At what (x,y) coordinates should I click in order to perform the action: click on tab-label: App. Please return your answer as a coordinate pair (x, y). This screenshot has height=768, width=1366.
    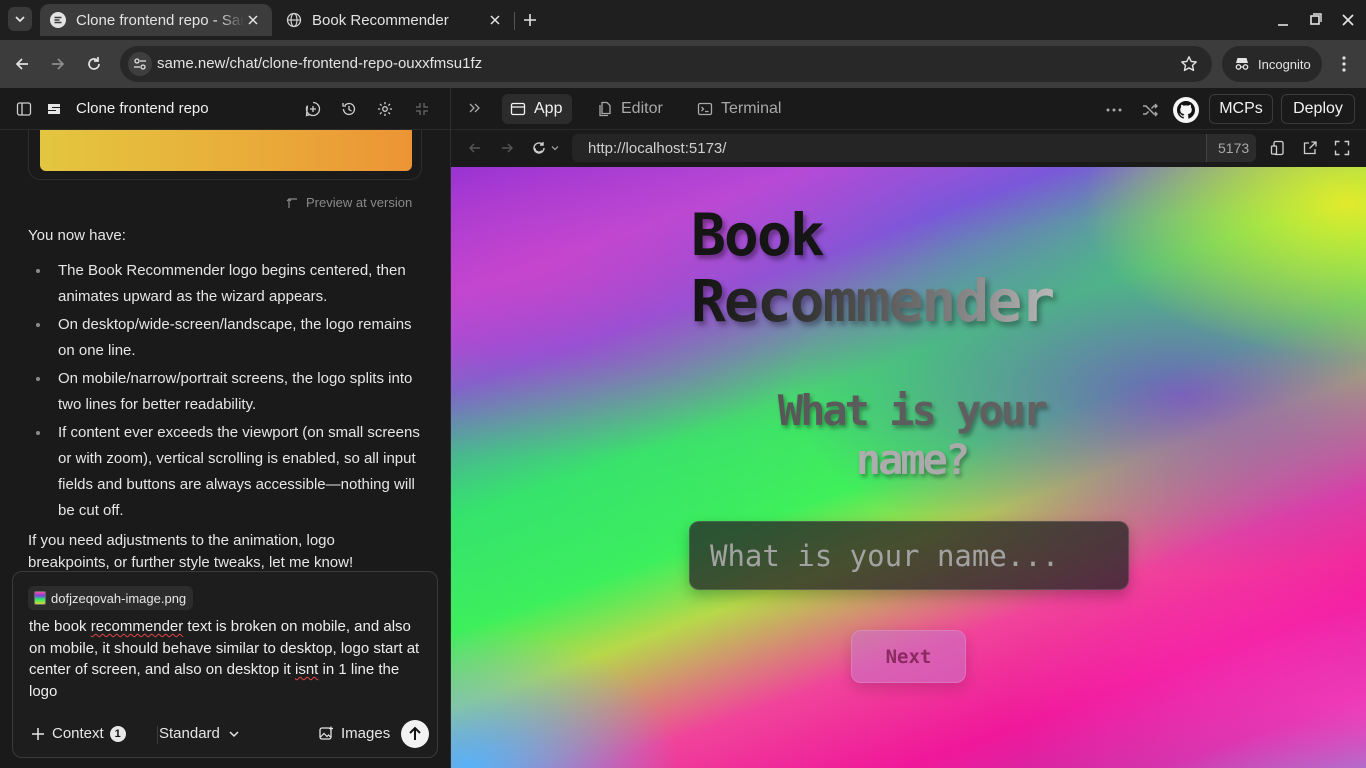
    Looking at the image, I should click on (548, 108).